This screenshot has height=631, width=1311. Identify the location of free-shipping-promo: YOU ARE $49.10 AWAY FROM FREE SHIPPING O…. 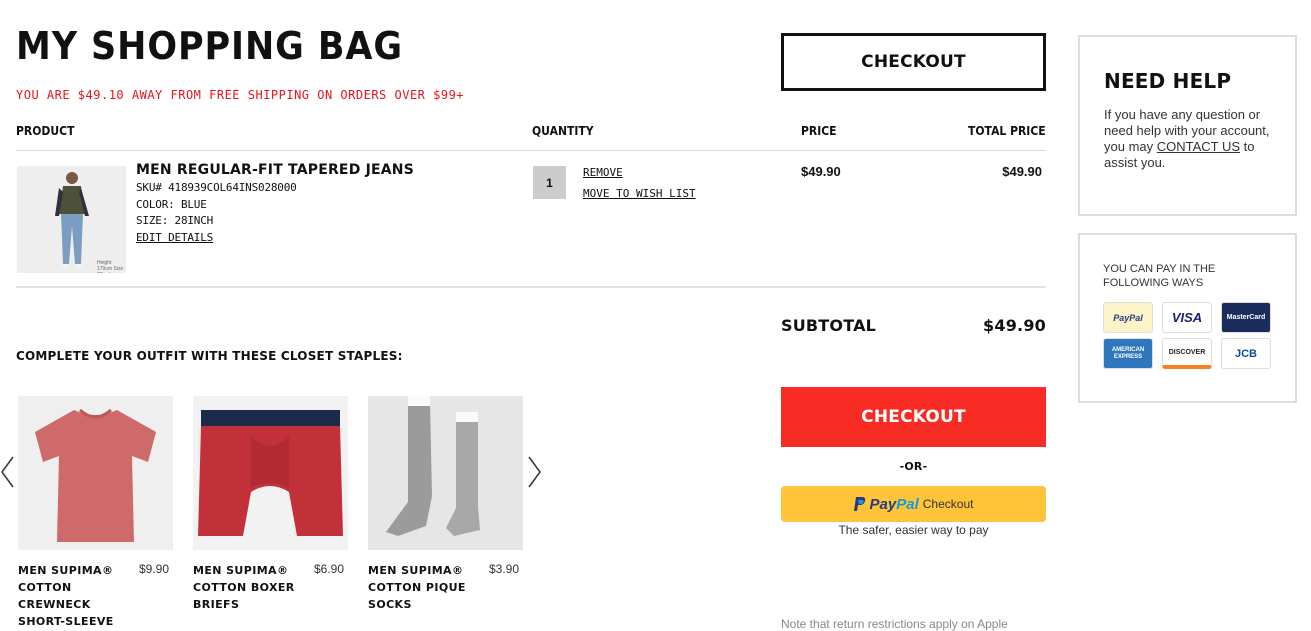
(240, 95).